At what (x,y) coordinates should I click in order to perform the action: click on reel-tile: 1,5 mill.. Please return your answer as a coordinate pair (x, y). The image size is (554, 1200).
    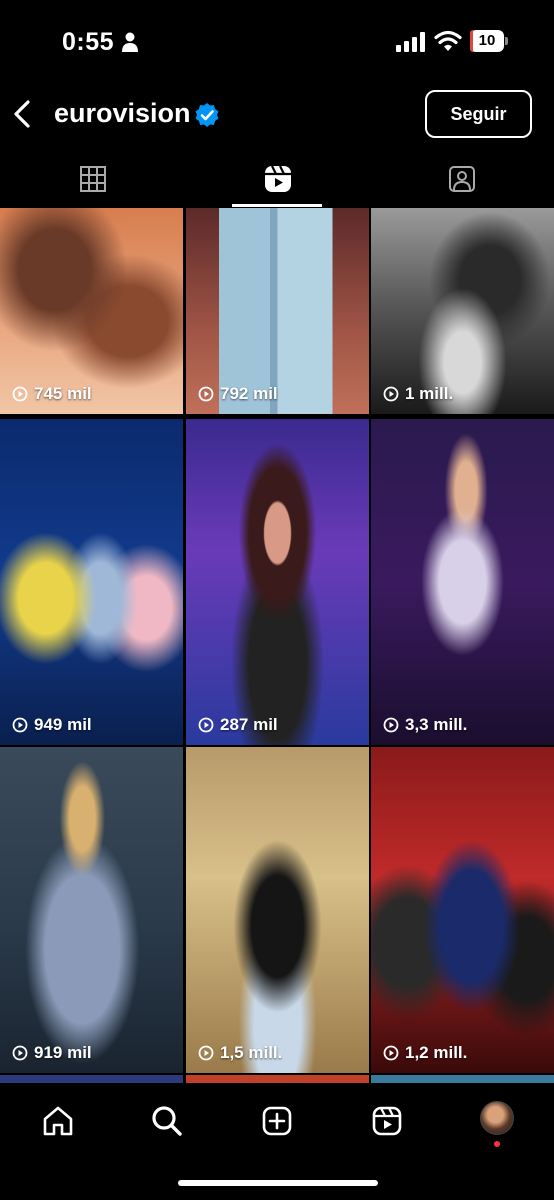
    Looking at the image, I should click on (277, 910).